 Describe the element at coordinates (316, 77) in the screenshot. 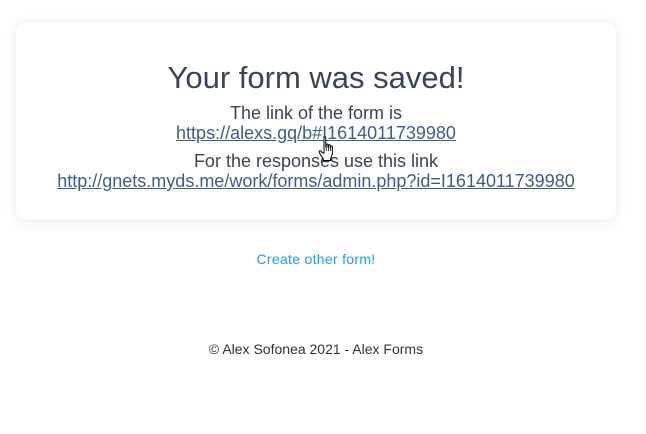

I see `page-title: Your form was saved!` at that location.